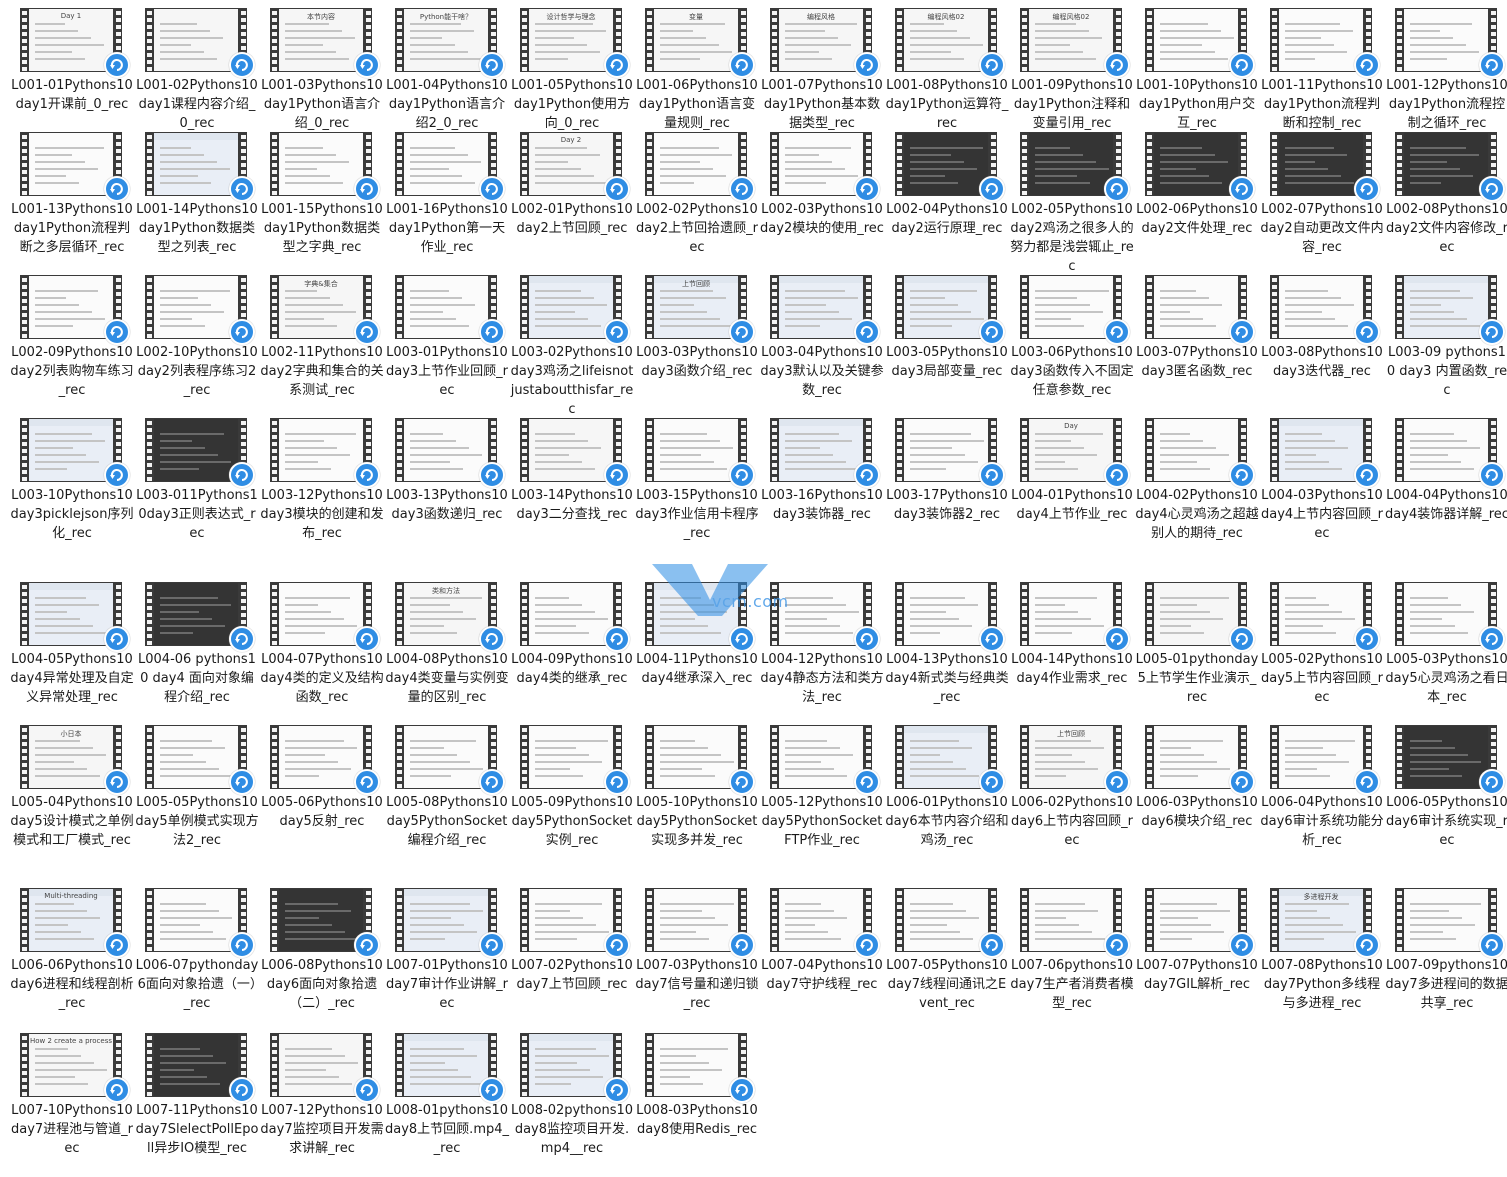 Image resolution: width=1507 pixels, height=1177 pixels. What do you see at coordinates (1071, 757) in the screenshot?
I see `thumbnail-frame: 上节回顾` at bounding box center [1071, 757].